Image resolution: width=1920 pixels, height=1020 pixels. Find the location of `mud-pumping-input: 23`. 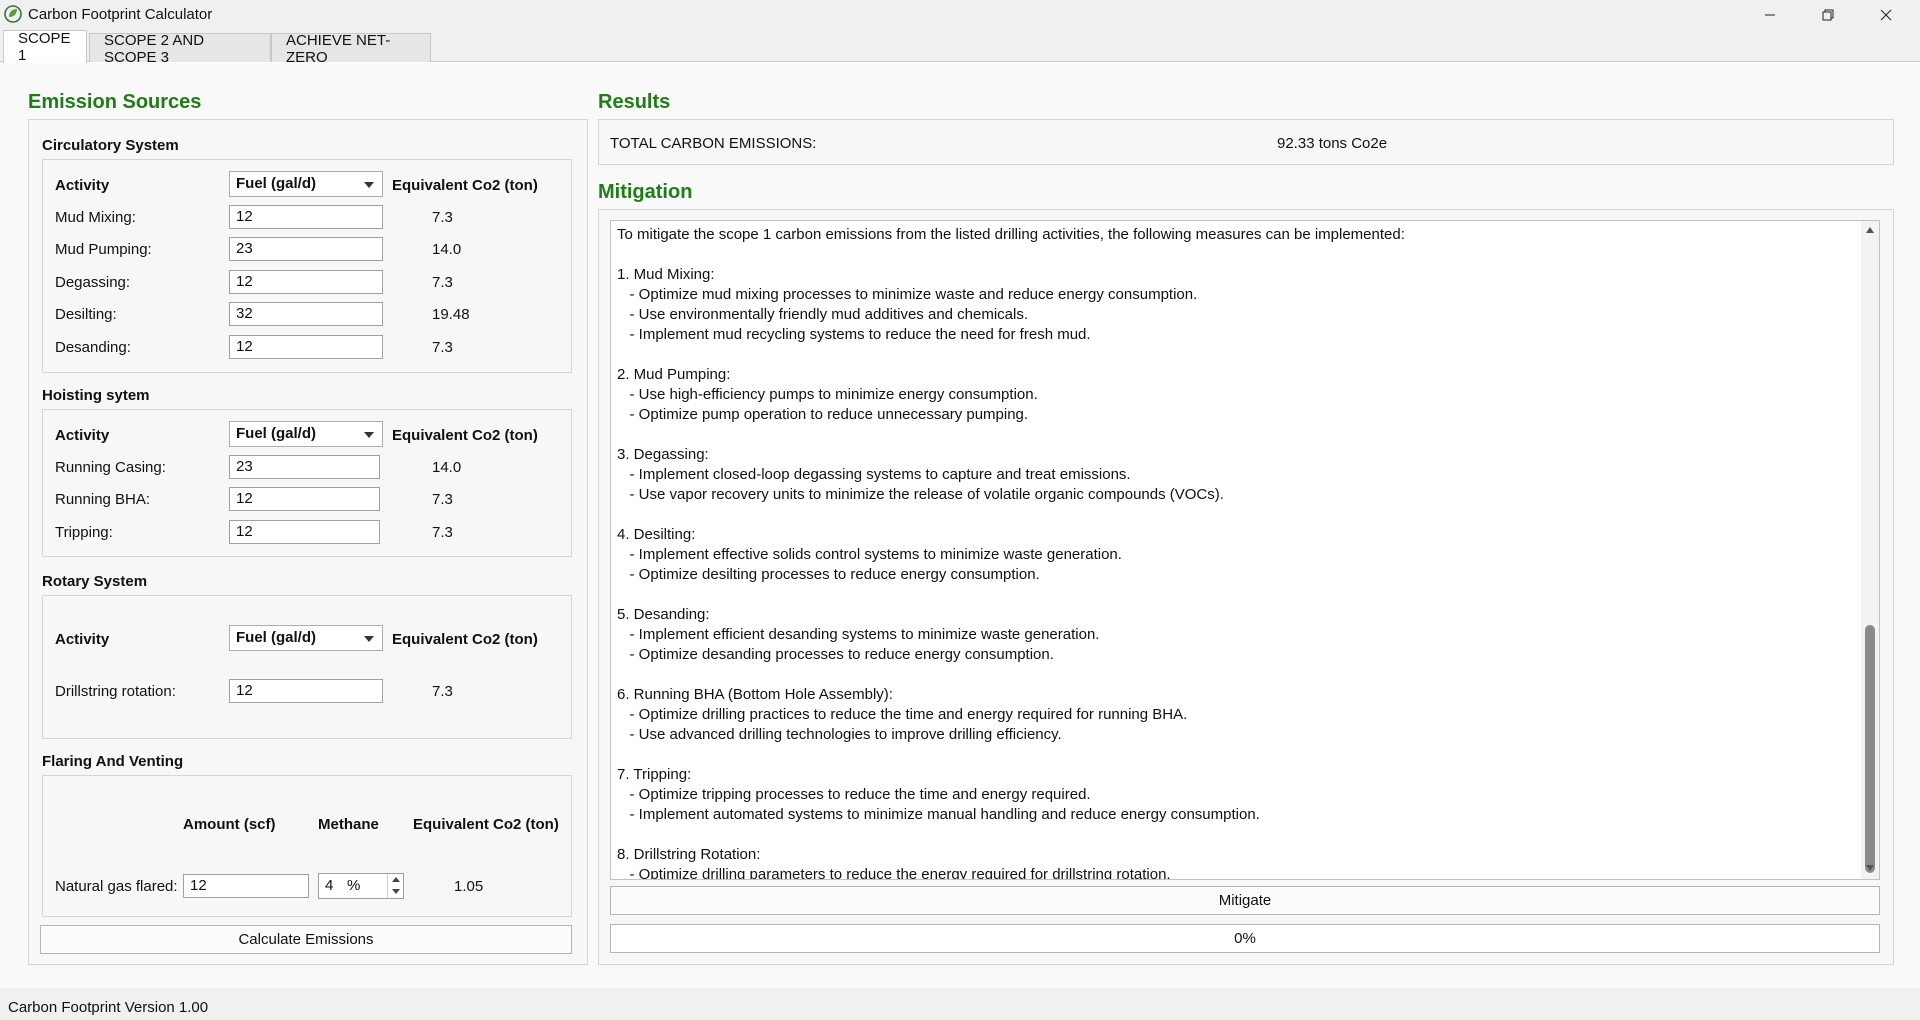

mud-pumping-input: 23 is located at coordinates (306, 249).